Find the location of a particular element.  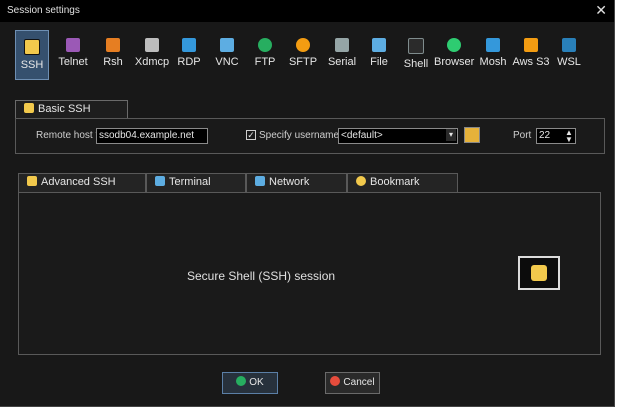

session-type-label: VNC is located at coordinates (227, 62).